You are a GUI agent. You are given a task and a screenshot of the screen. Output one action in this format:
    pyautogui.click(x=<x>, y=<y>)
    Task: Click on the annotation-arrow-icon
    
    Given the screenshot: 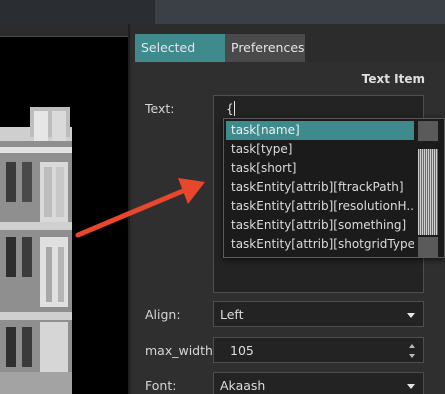 What is the action you would take?
    pyautogui.click(x=140, y=208)
    